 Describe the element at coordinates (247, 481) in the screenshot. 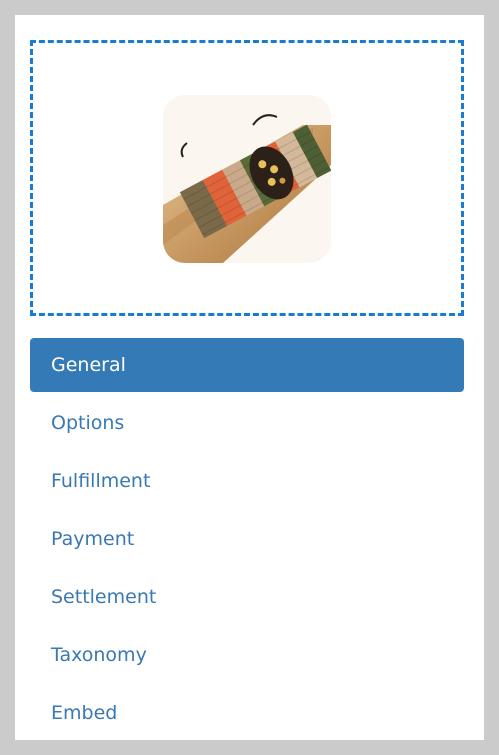

I see `nav-item-fulfillment: Fulfillment` at that location.